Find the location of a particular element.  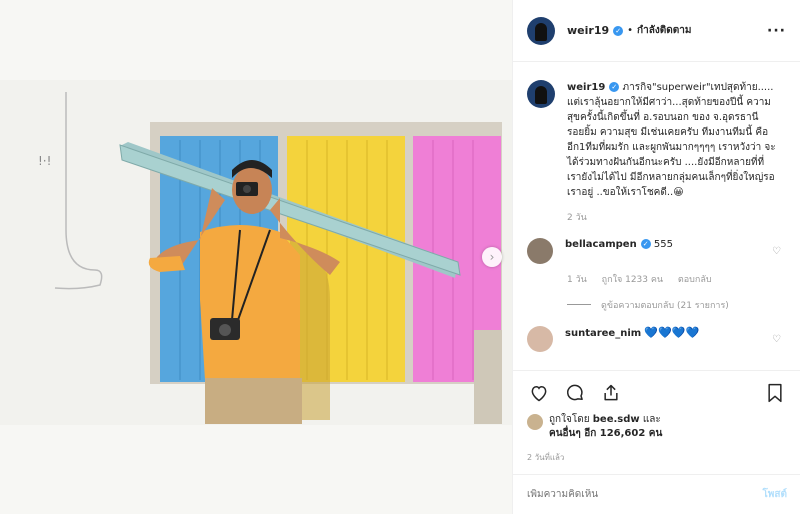

caption-time: 2 วัน is located at coordinates (577, 218).